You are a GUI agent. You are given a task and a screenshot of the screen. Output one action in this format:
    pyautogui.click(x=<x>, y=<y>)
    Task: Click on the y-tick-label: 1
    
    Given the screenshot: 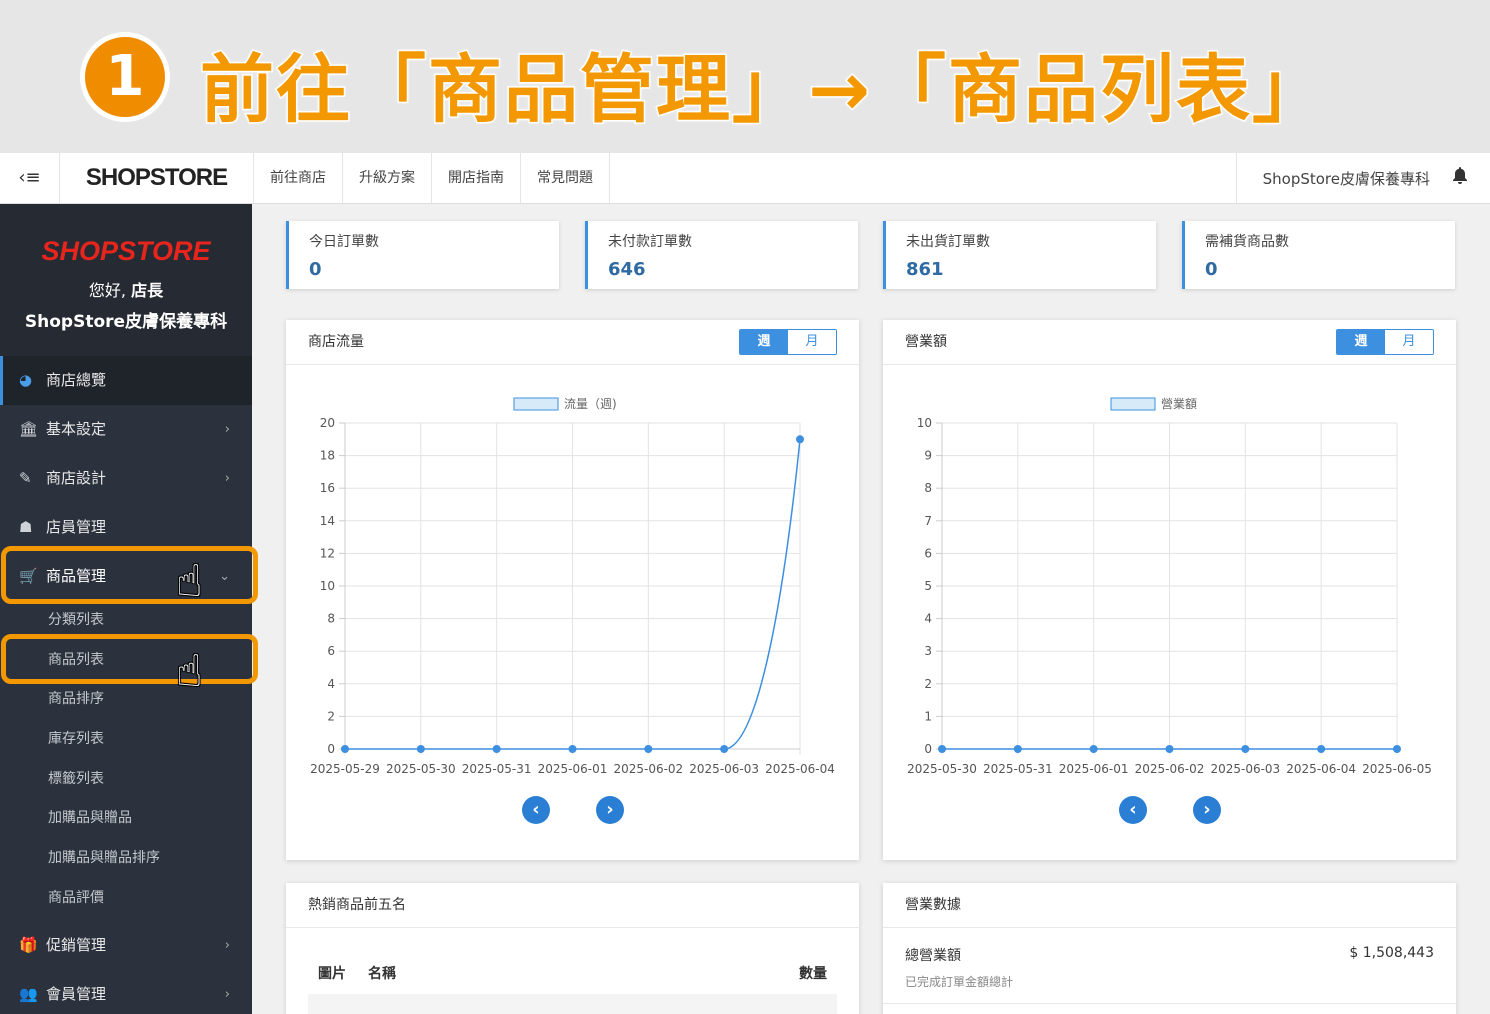 What is the action you would take?
    pyautogui.click(x=928, y=716)
    